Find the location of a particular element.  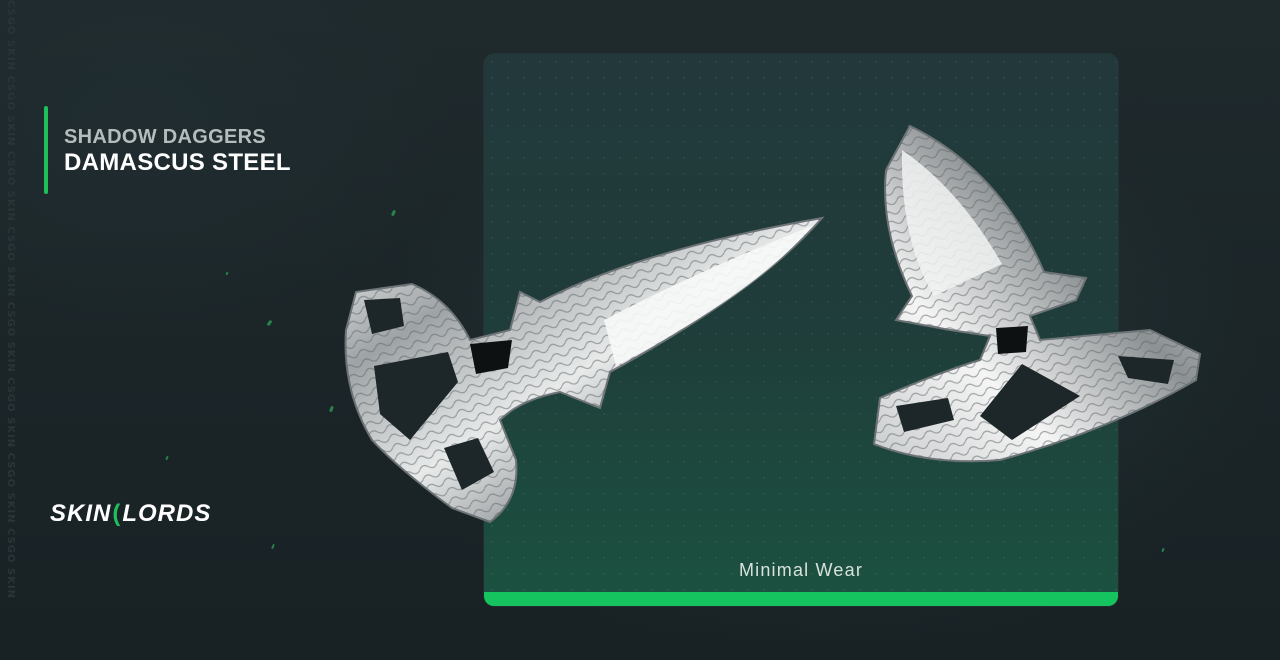

crescent-icon: ( is located at coordinates (117, 513).